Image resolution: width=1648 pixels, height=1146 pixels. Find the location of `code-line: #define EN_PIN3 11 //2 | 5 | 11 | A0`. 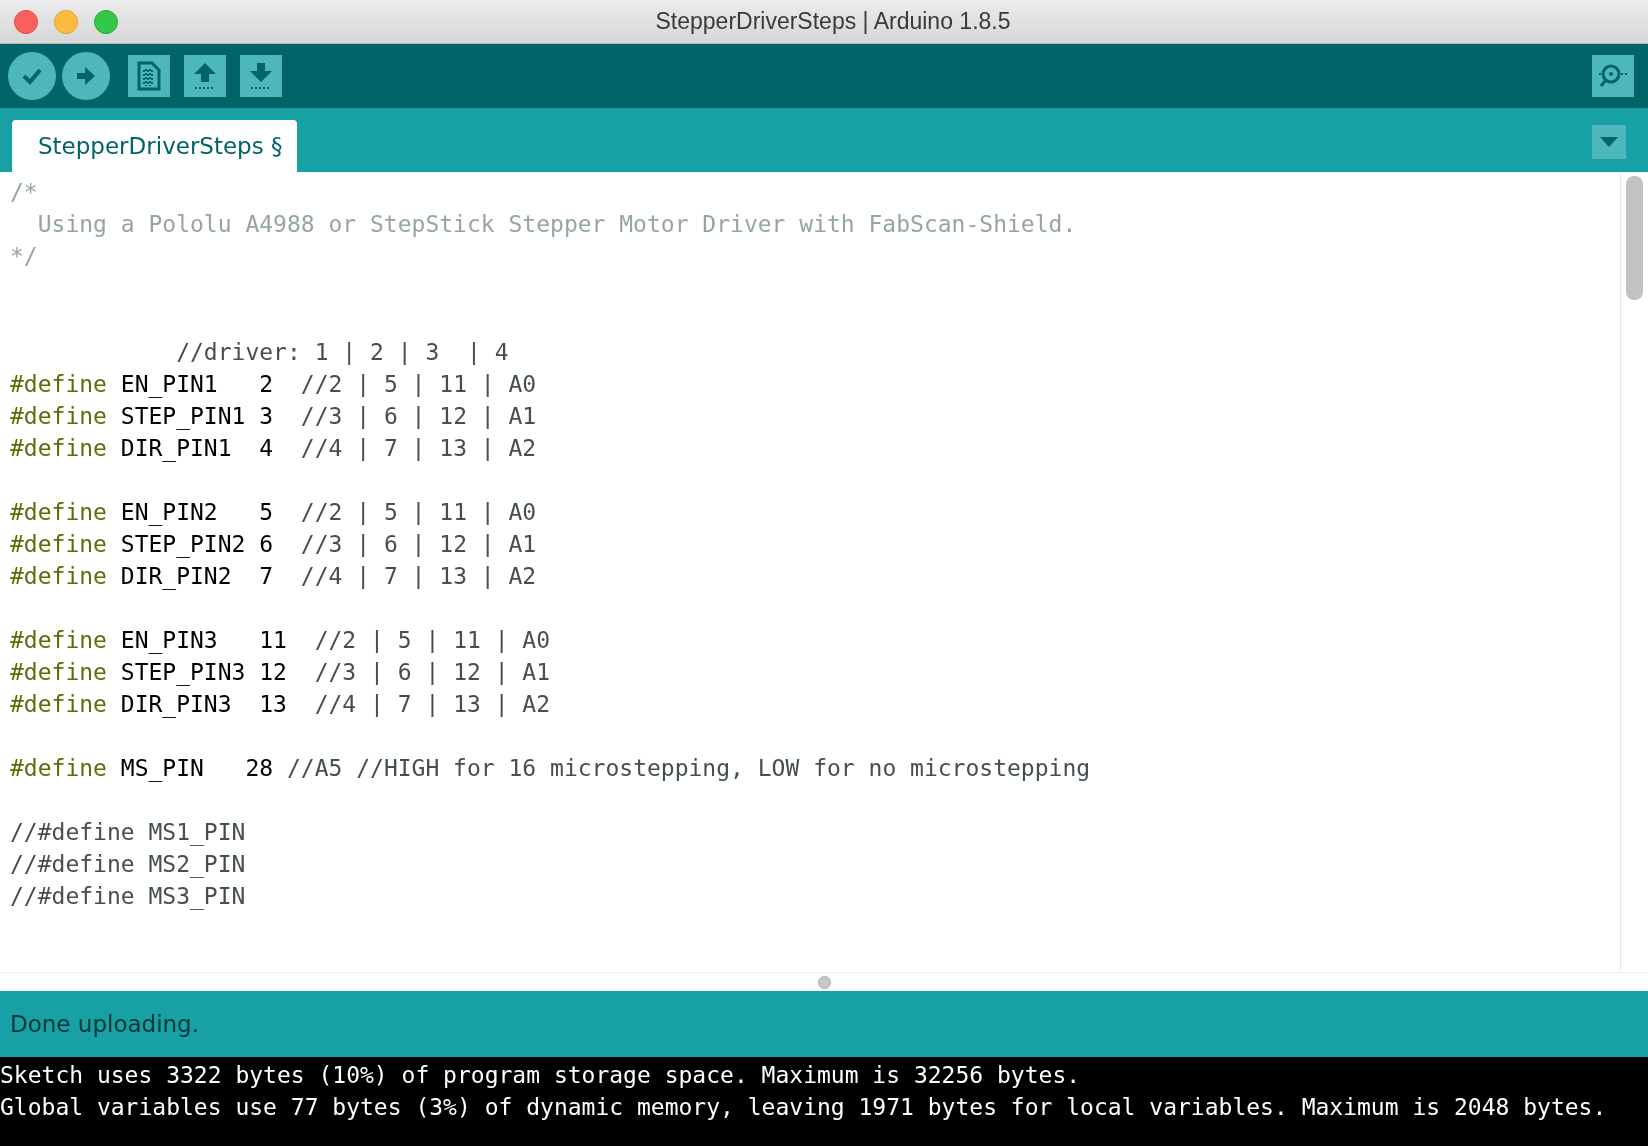

code-line: #define EN_PIN3 11 //2 | 5 | 11 | A0 is located at coordinates (281, 641).